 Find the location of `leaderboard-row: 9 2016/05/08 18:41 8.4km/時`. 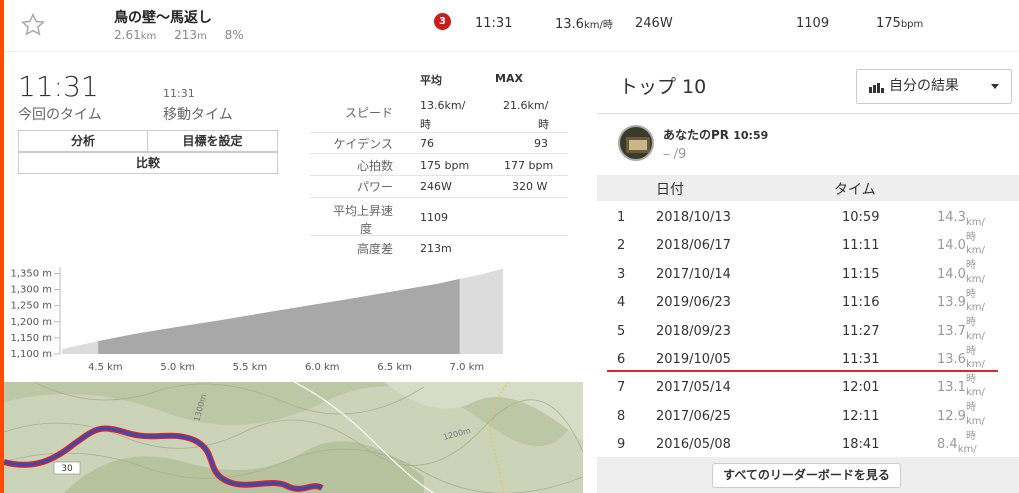

leaderboard-row: 9 2016/05/08 18:41 8.4km/時 is located at coordinates (808, 450).